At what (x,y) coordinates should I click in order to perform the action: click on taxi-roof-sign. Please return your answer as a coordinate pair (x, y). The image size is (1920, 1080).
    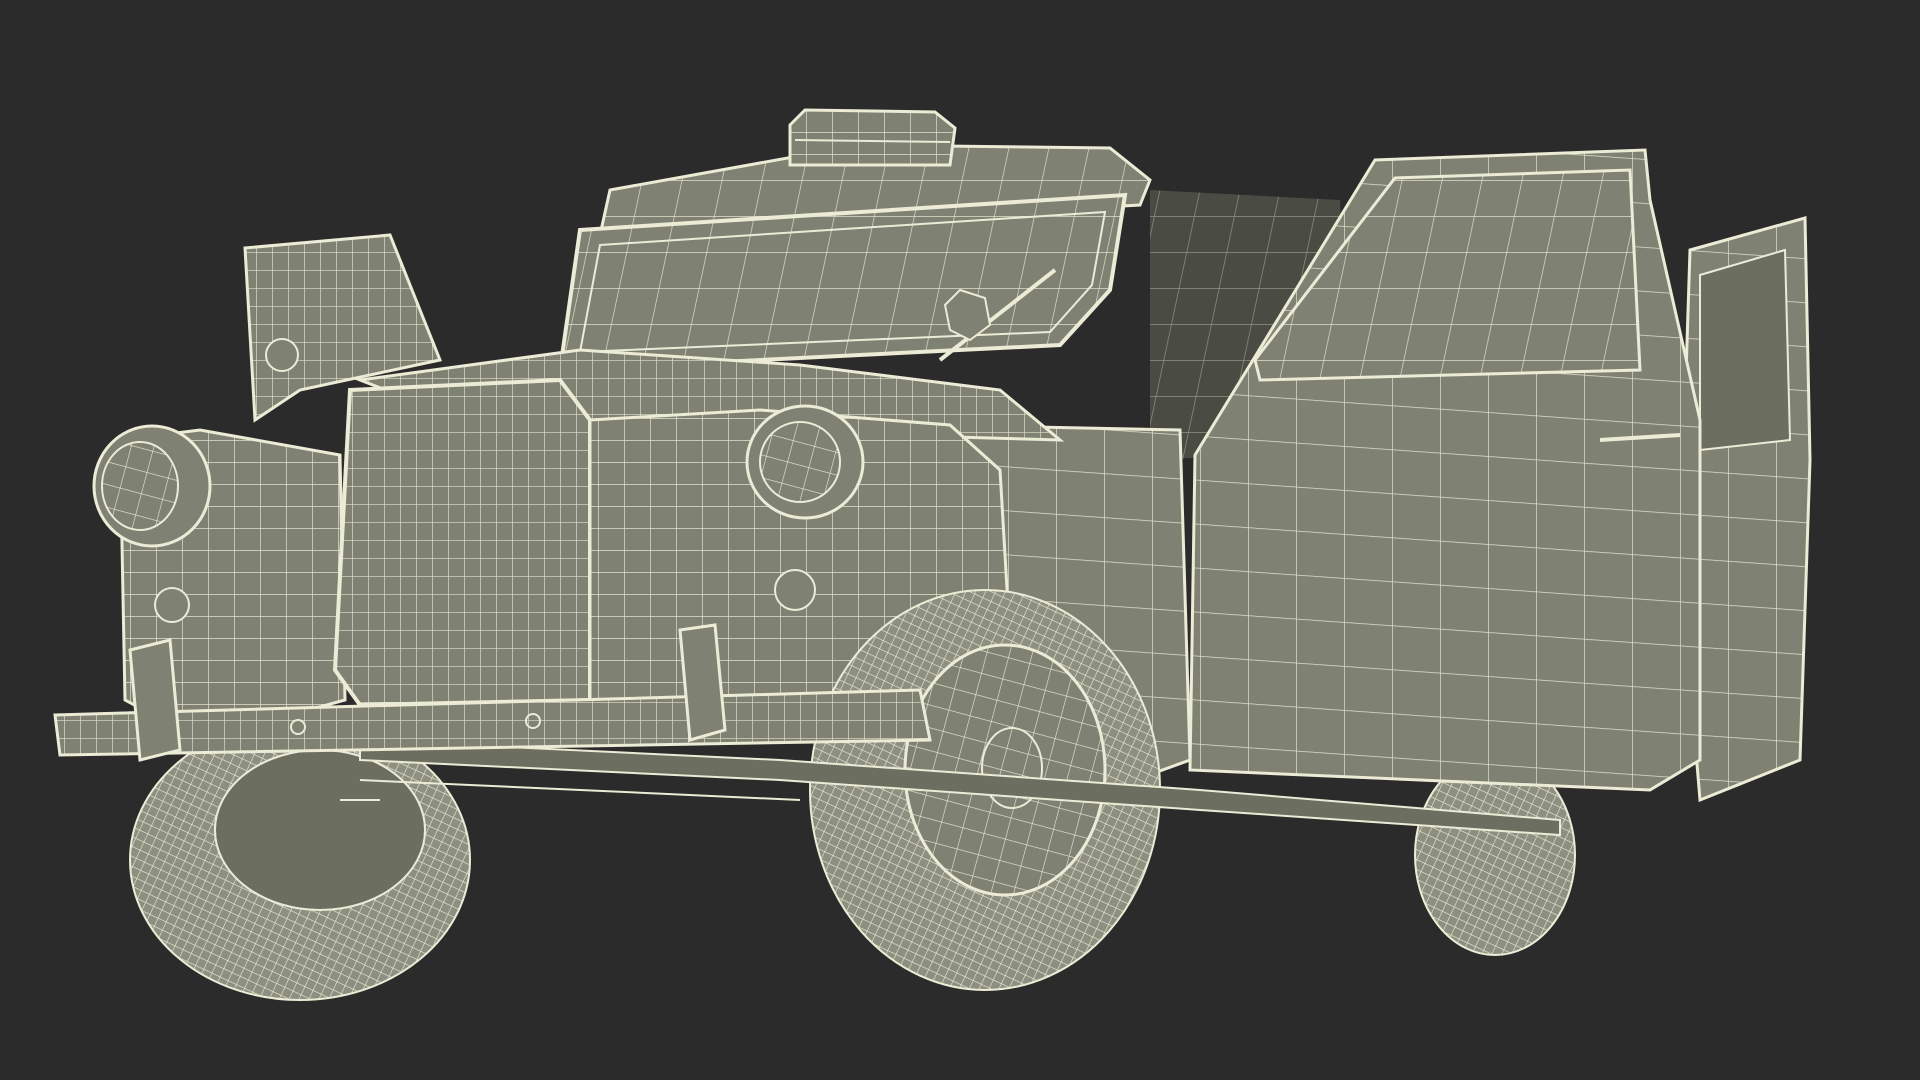
    Looking at the image, I should click on (872, 137).